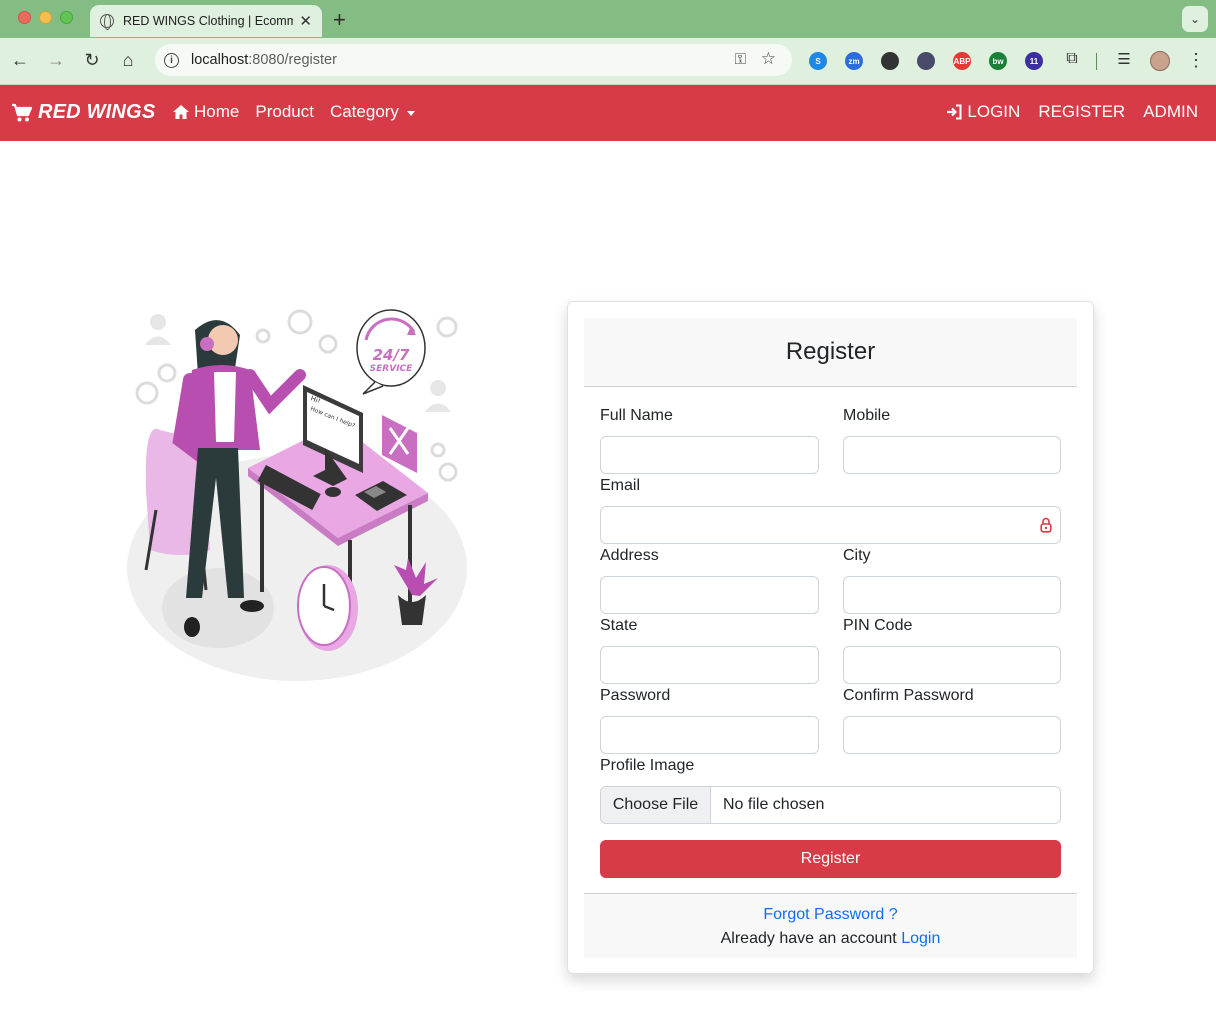  I want to click on extensions-puzzle-icon: ⧉, so click(1072, 59).